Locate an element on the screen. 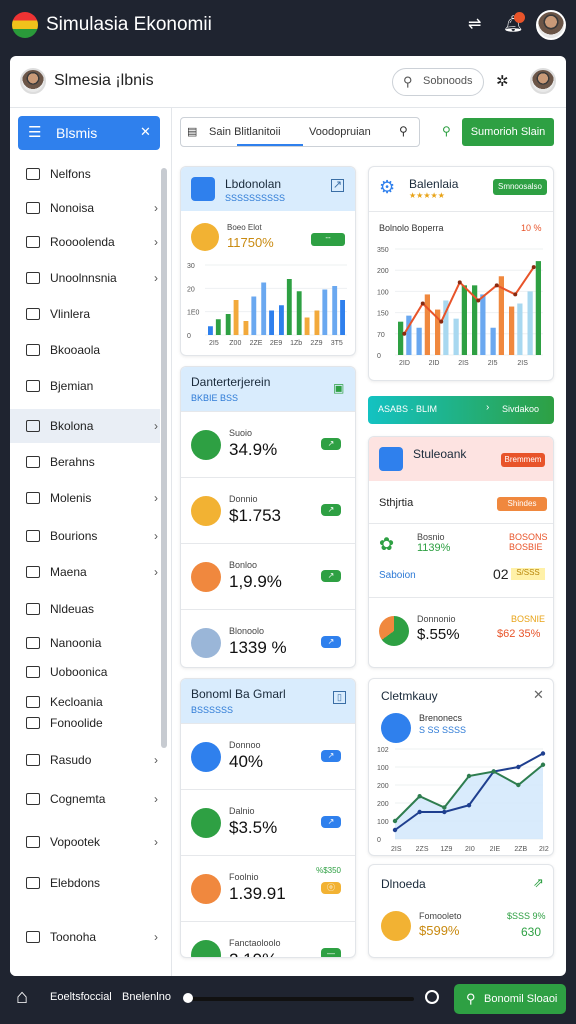 Image resolution: width=576 pixels, height=1024 pixels. sidebar-item: Rasudo › is located at coordinates (85, 760).